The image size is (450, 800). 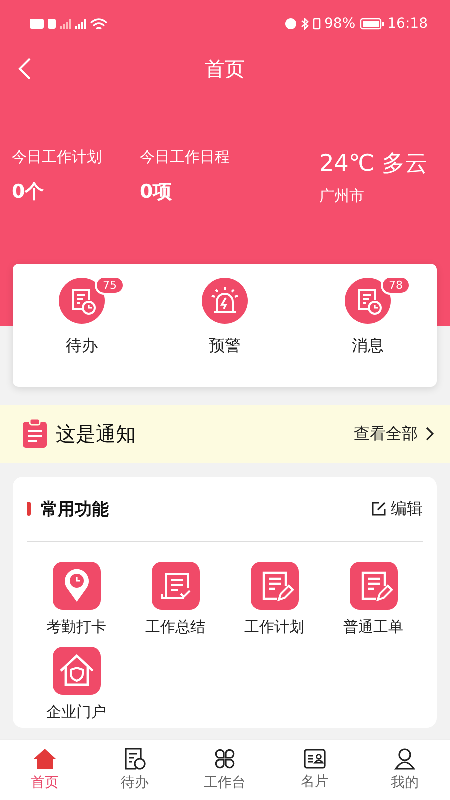 I want to click on vibrate-icon, so click(x=316, y=24).